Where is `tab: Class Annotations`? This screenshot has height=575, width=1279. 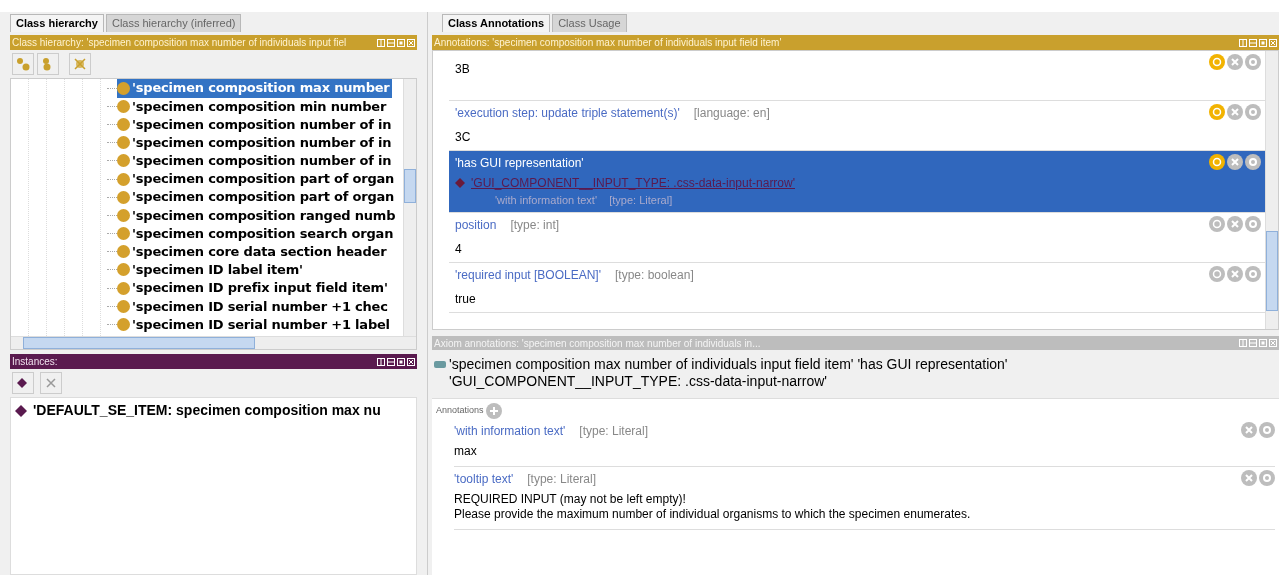
tab: Class Annotations is located at coordinates (496, 23).